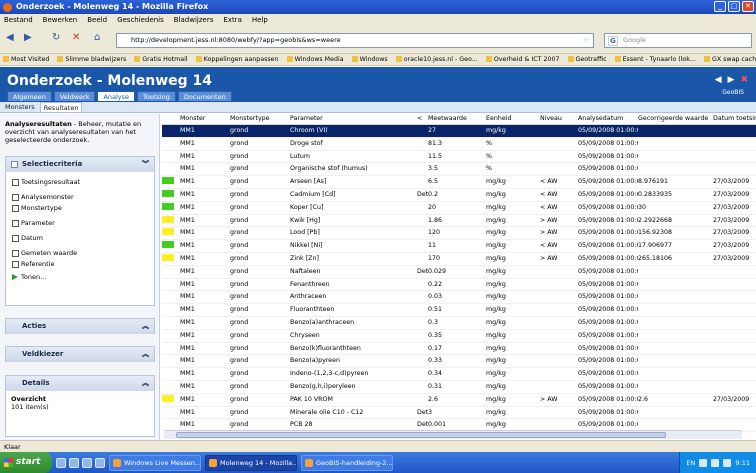 This screenshot has height=473, width=756. What do you see at coordinates (260, 20) in the screenshot?
I see `menu-help: Help` at bounding box center [260, 20].